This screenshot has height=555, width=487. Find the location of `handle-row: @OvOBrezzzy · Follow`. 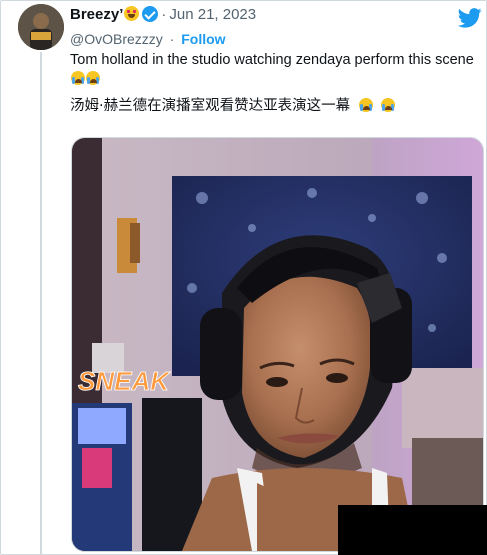

handle-row: @OvOBrezzzy · Follow is located at coordinates (148, 39).